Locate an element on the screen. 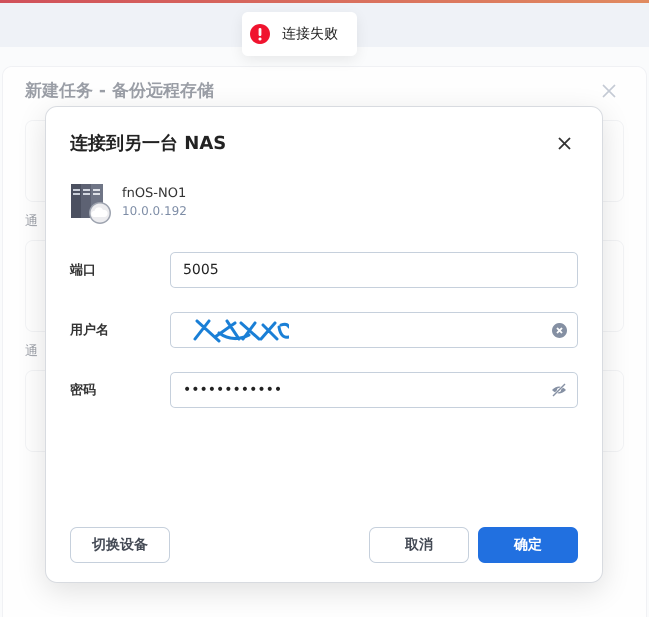 The image size is (649, 617). dialog-title: 连接到另一台 NAS is located at coordinates (148, 143).